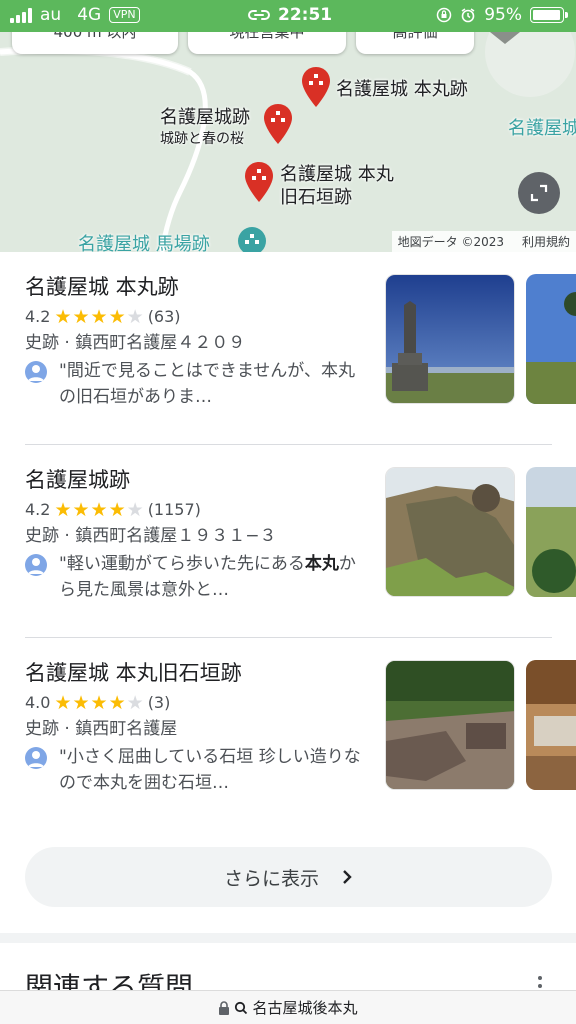  I want to click on show-more-button: さらに表示, so click(288, 877).